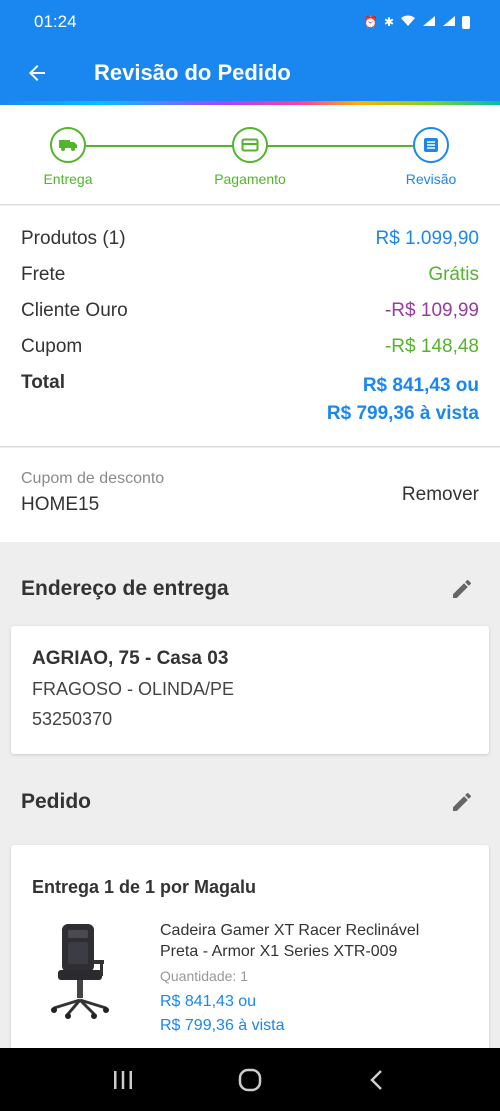  Describe the element at coordinates (305, 1014) in the screenshot. I see `product-price: R$ 841,43 ou R$ 799,36 à vista` at that location.